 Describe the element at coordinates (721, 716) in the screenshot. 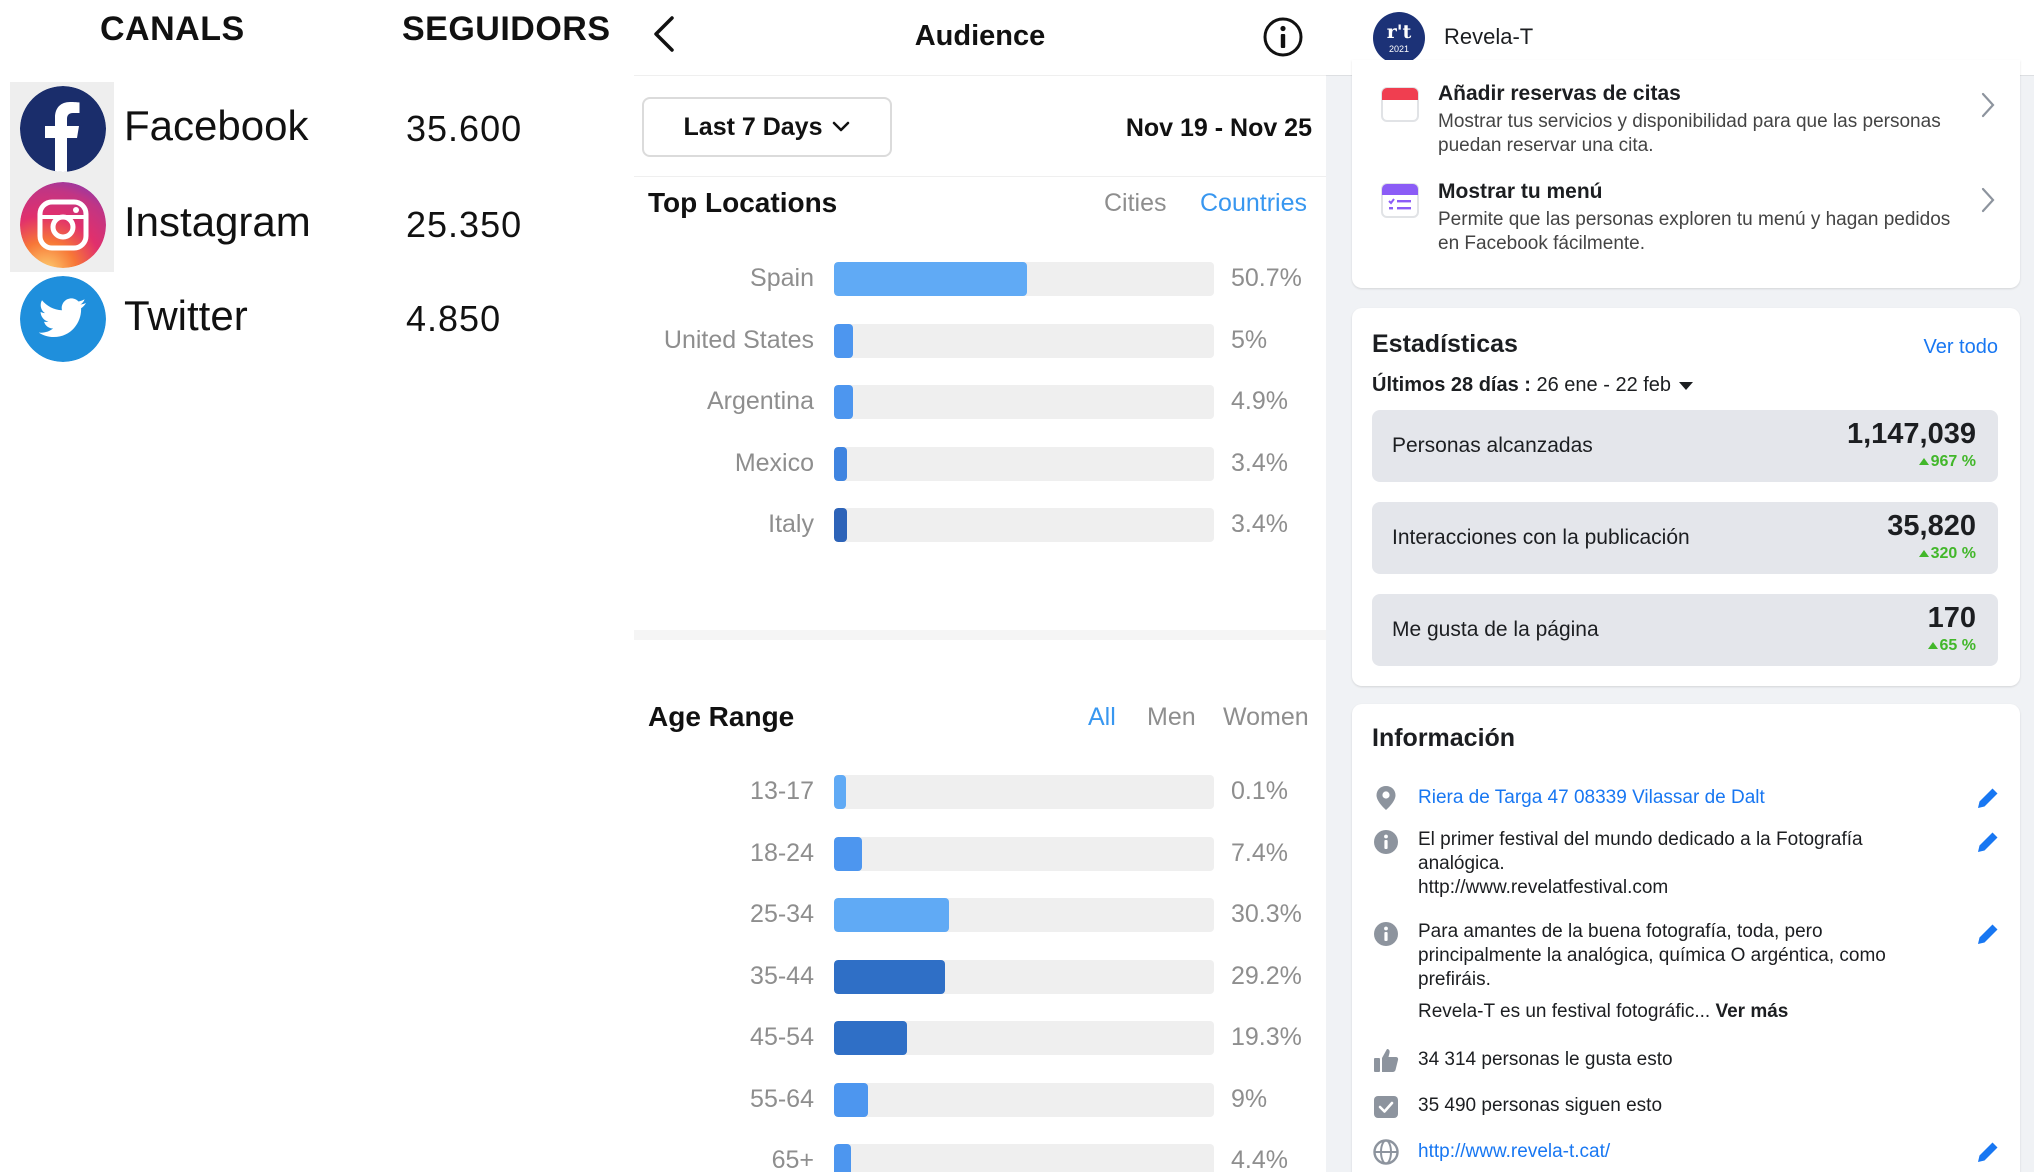

I see `age-range-title: Age Range` at that location.